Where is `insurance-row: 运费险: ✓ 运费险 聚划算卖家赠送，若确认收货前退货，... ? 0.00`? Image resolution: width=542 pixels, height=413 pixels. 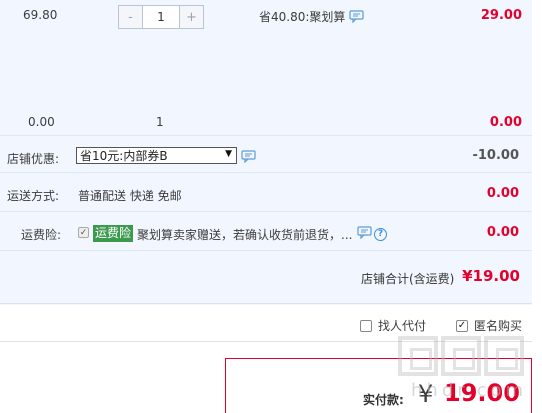 insurance-row: 运费险: ✓ 运费险 聚划算卖家赠送，若确认收货前退货，... ? 0.00 is located at coordinates (266, 231).